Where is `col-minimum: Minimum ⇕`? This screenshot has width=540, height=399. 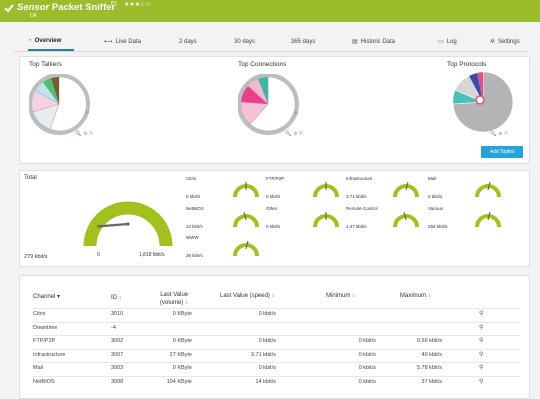 col-minimum: Minimum ⇕ is located at coordinates (340, 296).